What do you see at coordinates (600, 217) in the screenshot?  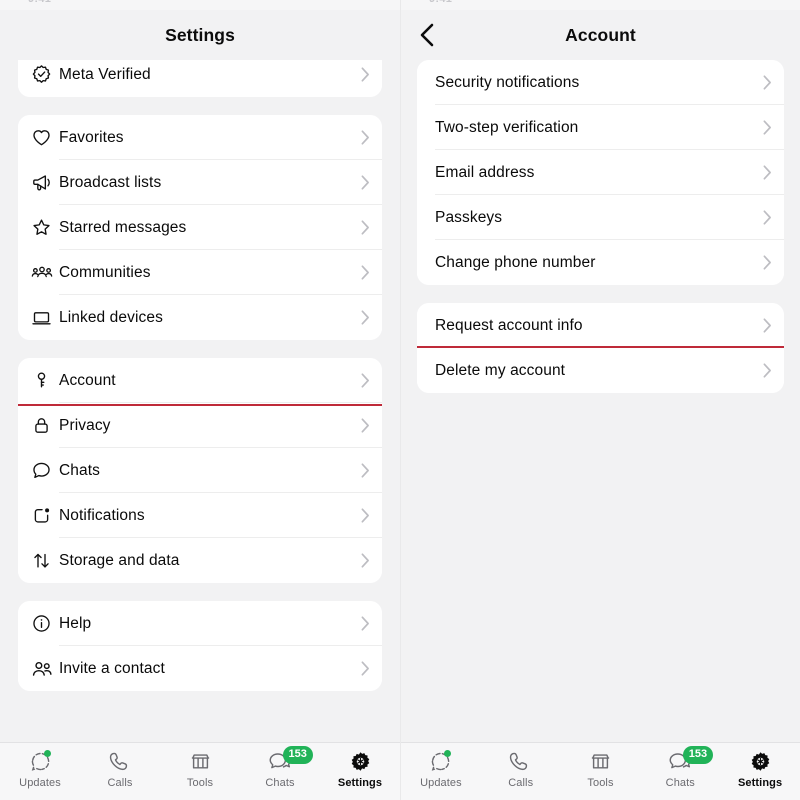 I see `list-item: Passkeys` at bounding box center [600, 217].